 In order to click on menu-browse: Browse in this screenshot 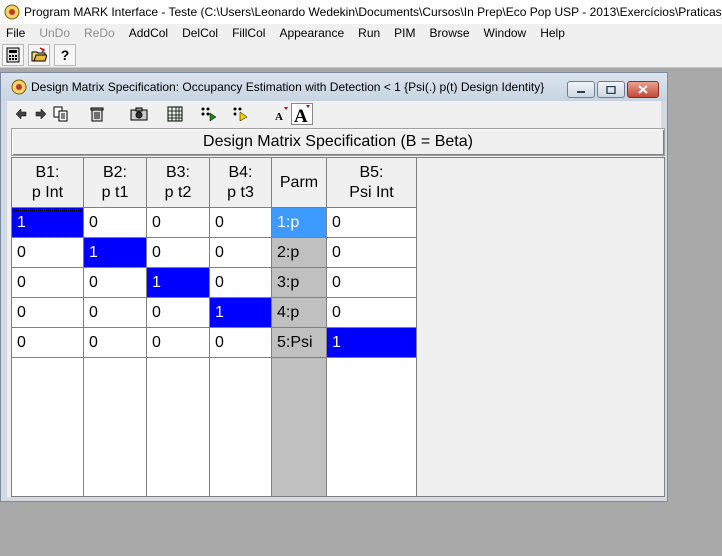, I will do `click(450, 33)`.